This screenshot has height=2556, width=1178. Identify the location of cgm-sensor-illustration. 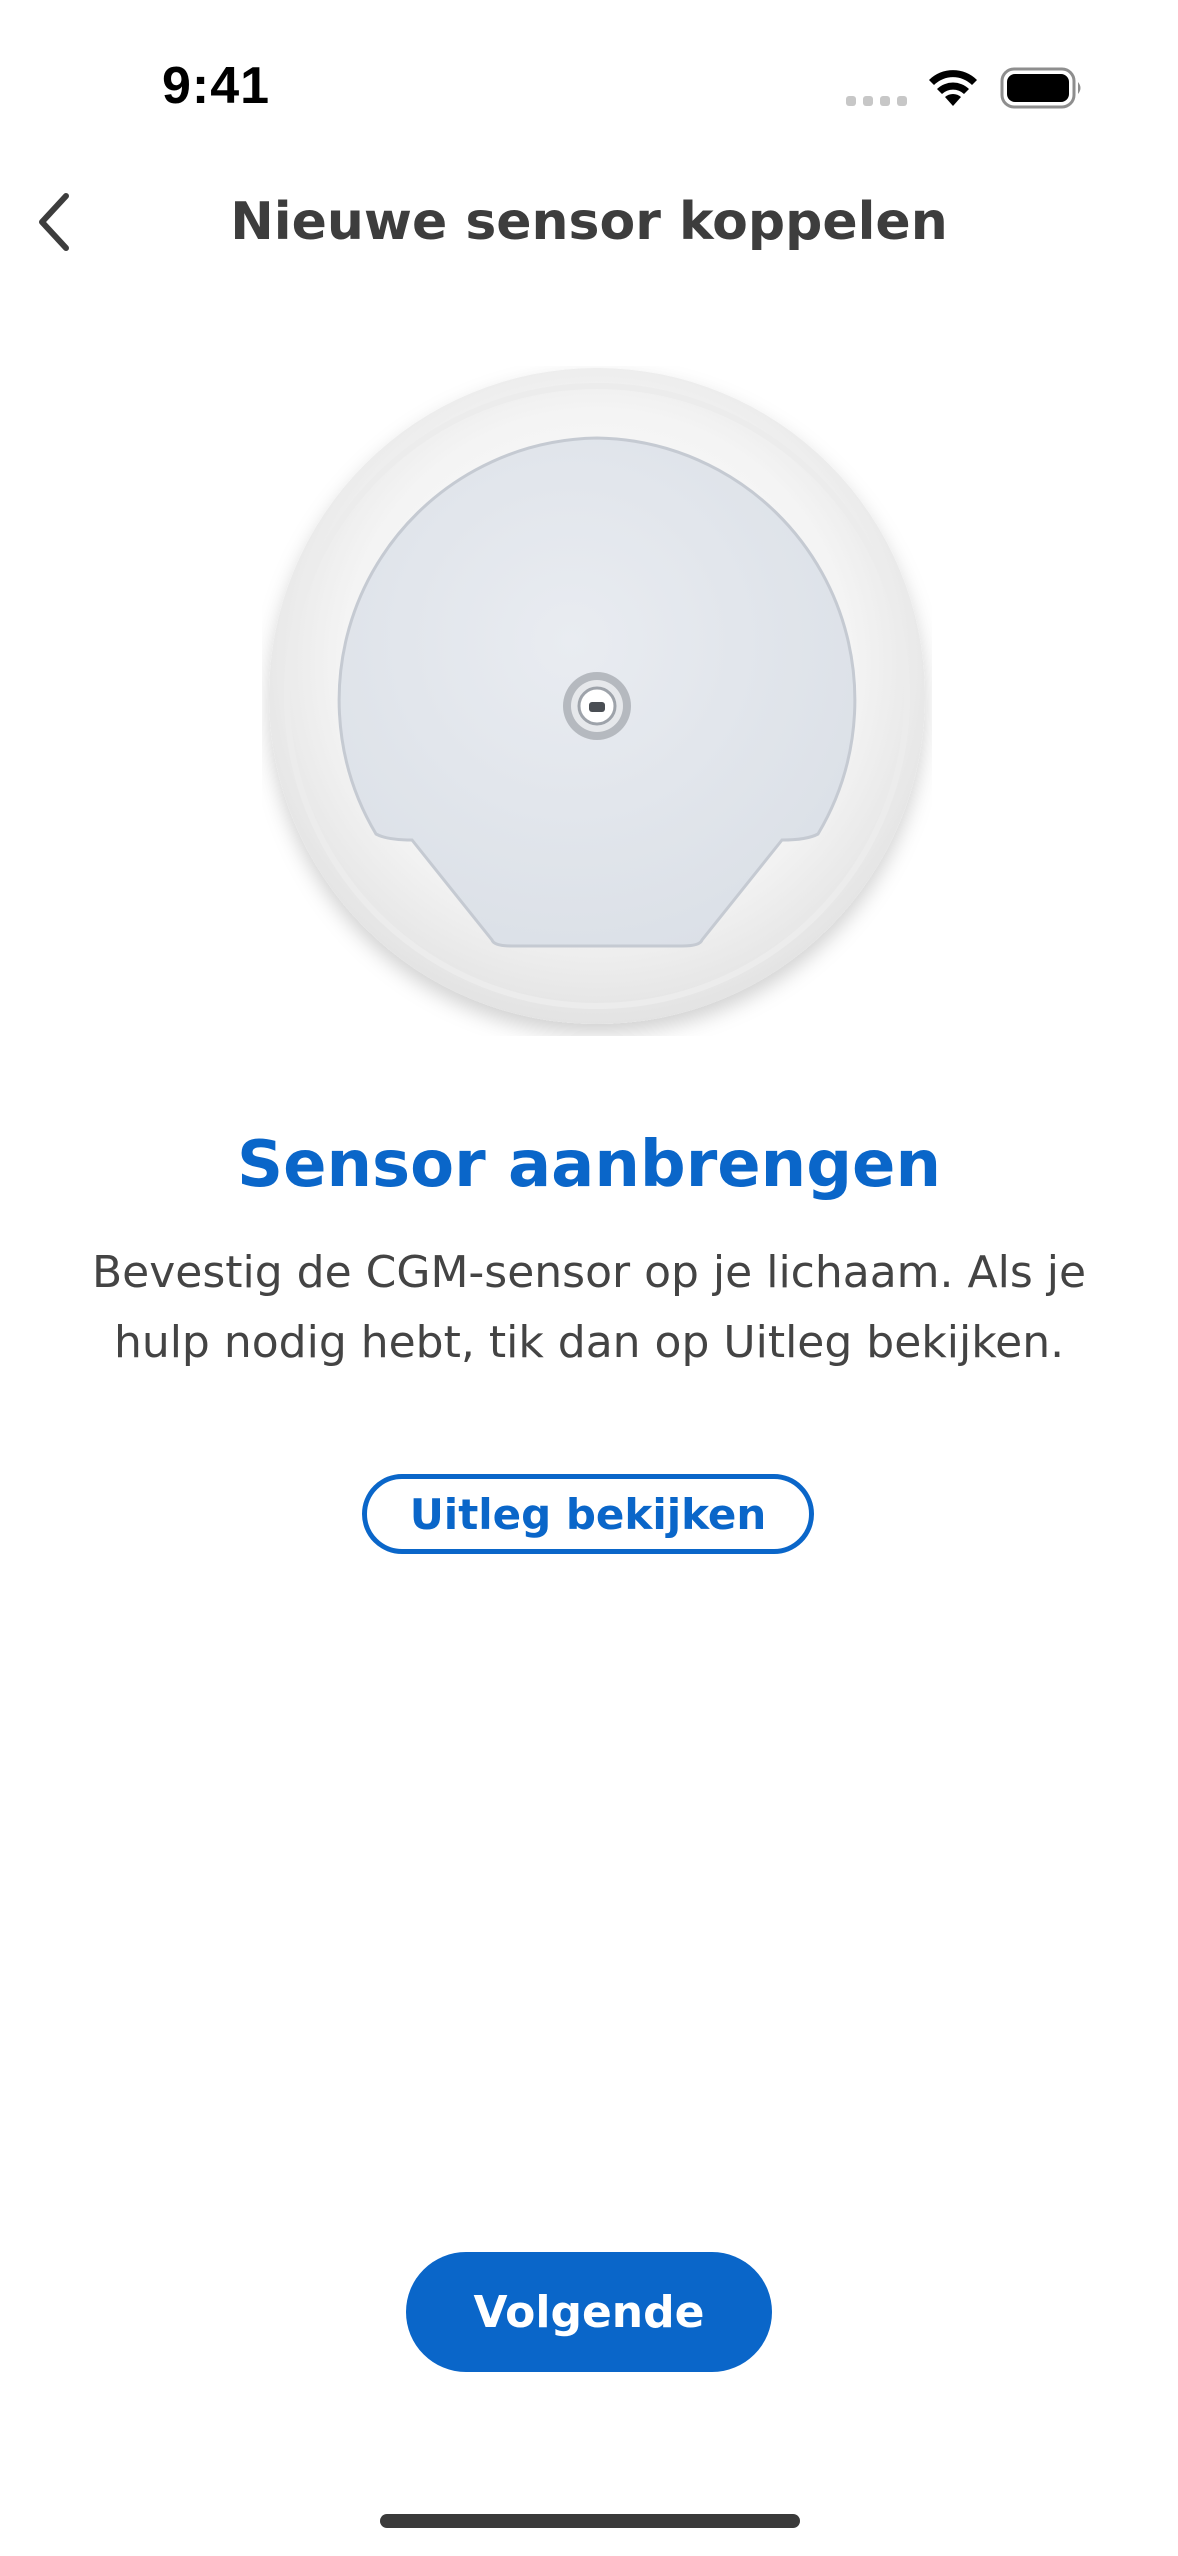
(597, 696).